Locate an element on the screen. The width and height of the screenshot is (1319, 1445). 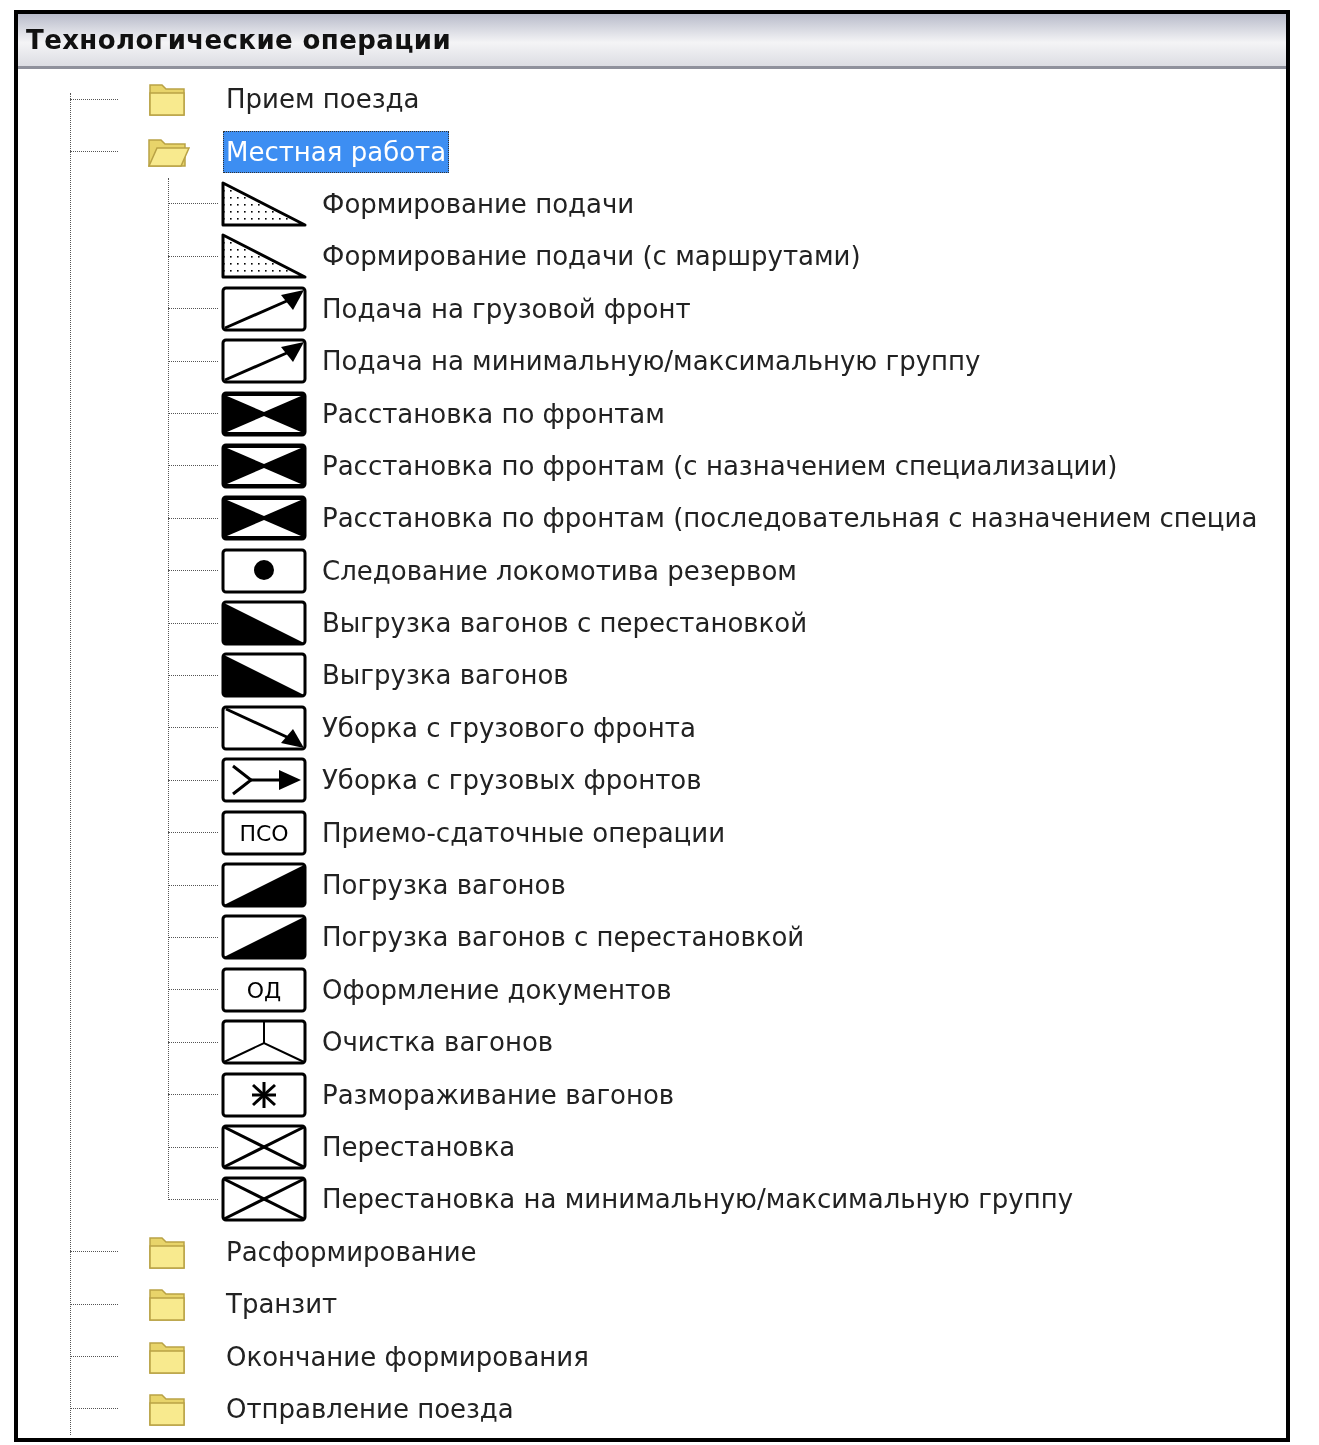
tree-item: Расформирование is located at coordinates (351, 1251).